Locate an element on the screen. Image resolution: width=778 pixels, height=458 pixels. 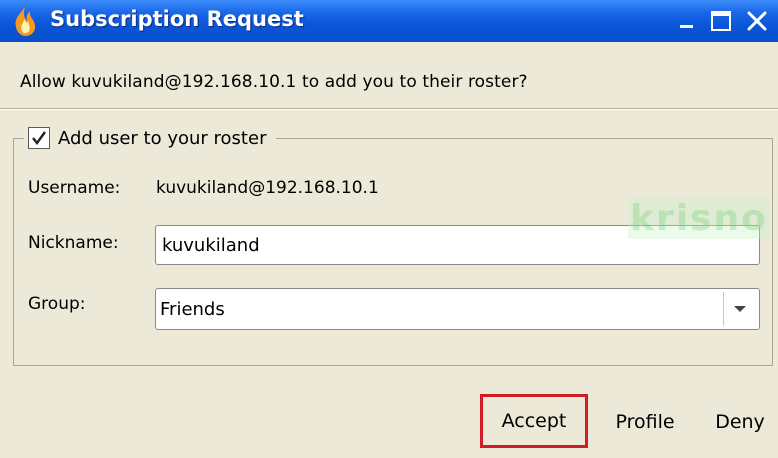
maximize-icon is located at coordinates (721, 21).